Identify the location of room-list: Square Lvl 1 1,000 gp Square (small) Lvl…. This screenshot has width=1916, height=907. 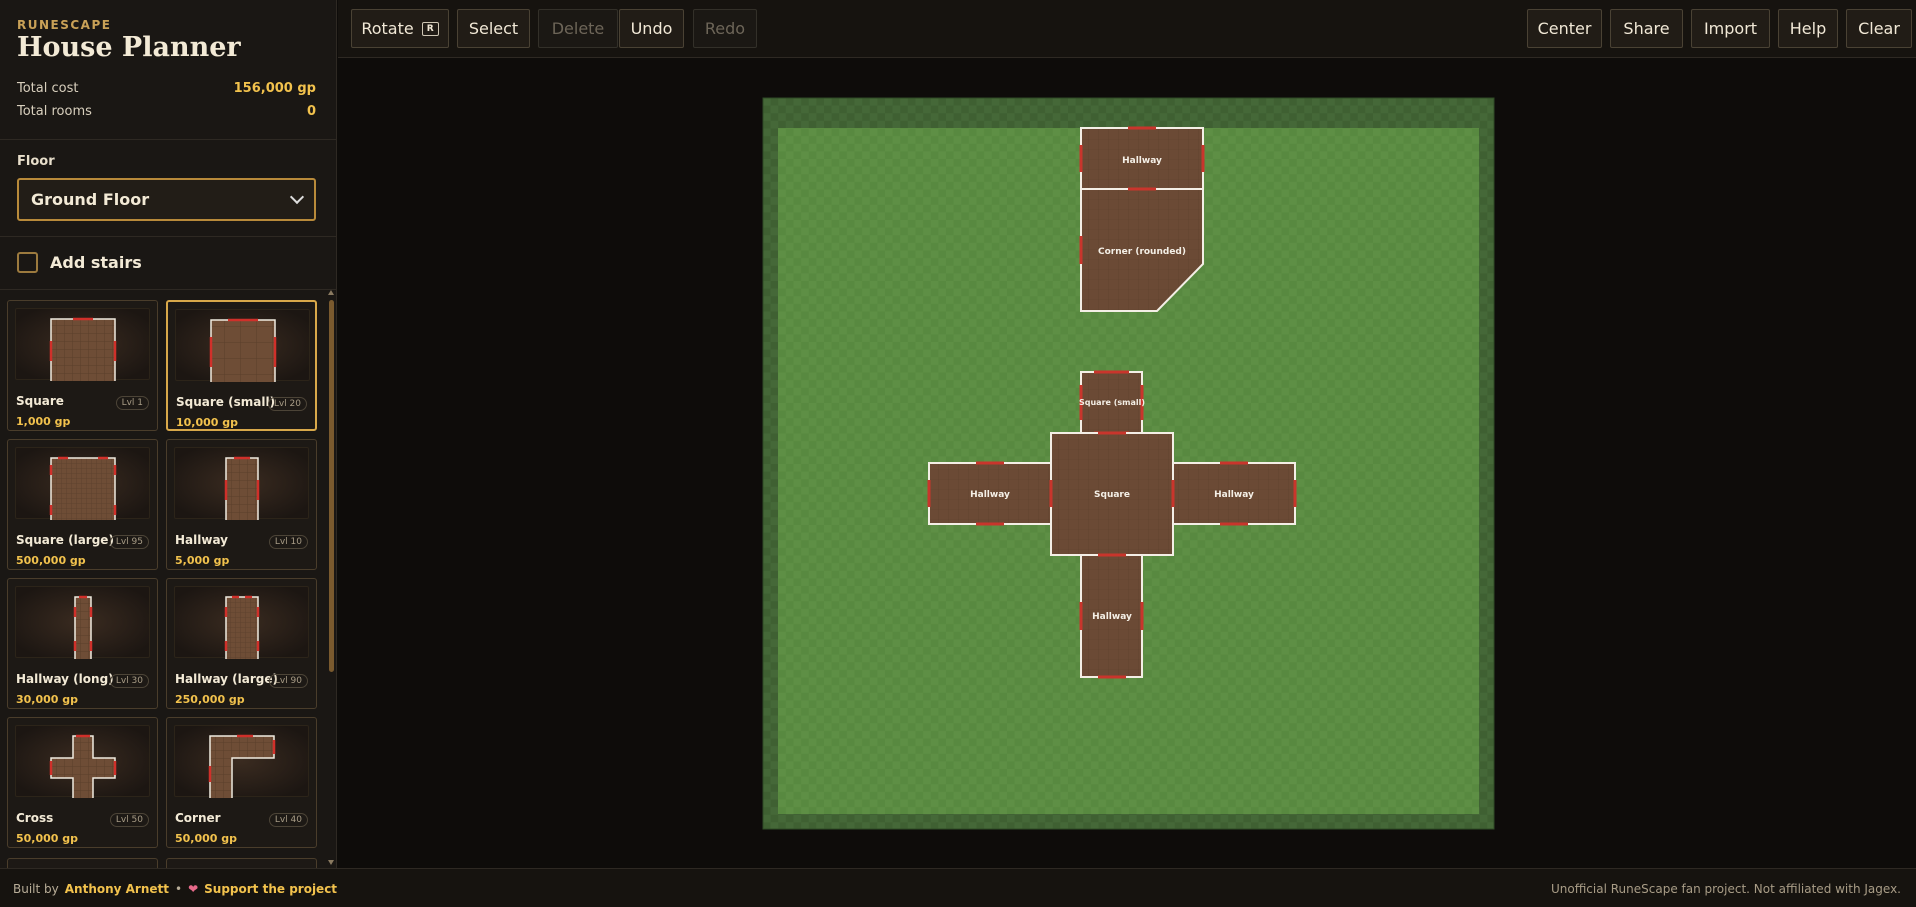
(168, 580).